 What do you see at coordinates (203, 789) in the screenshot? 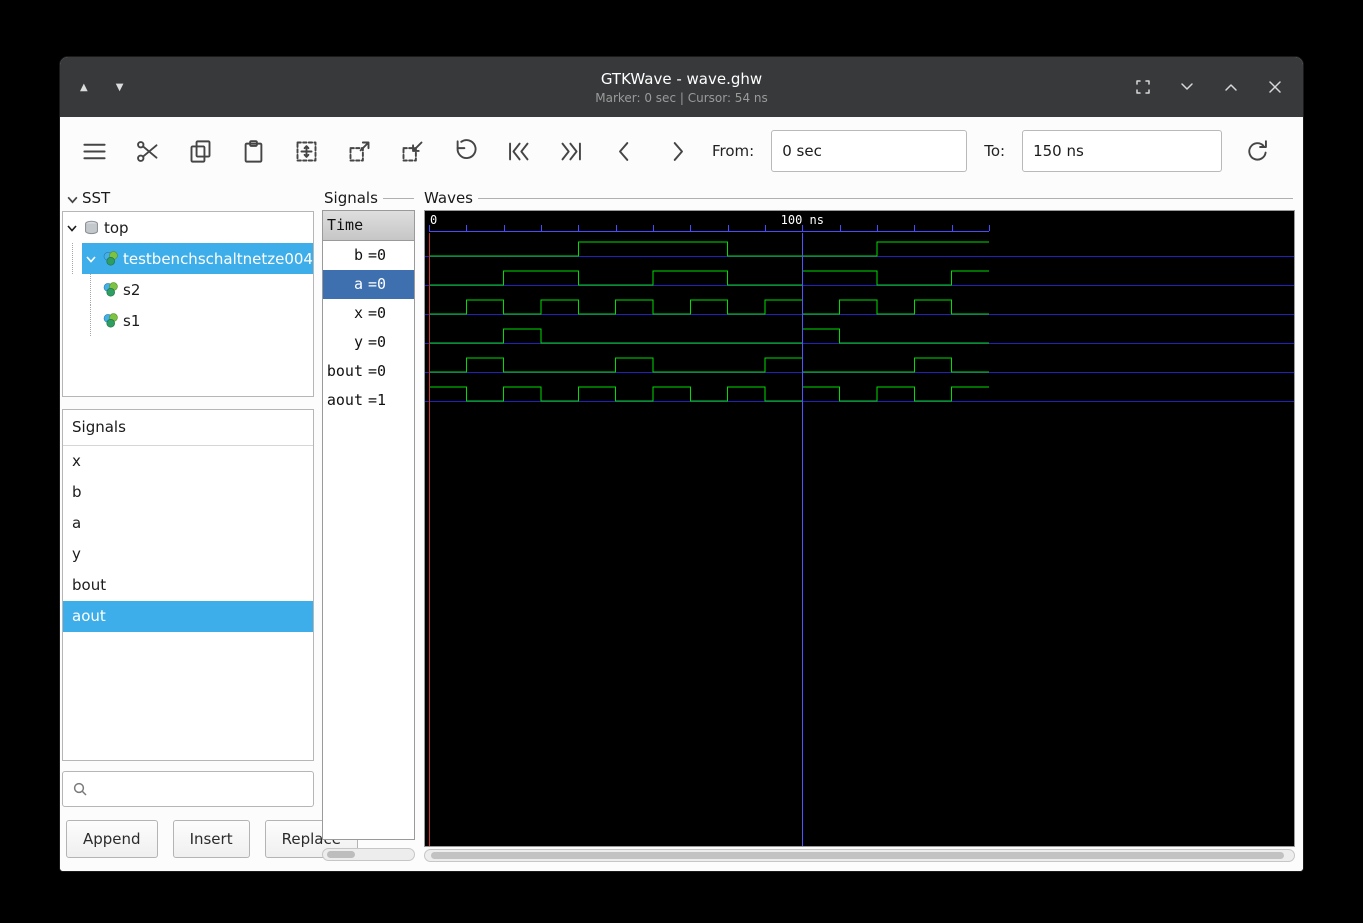
I see `search-input` at bounding box center [203, 789].